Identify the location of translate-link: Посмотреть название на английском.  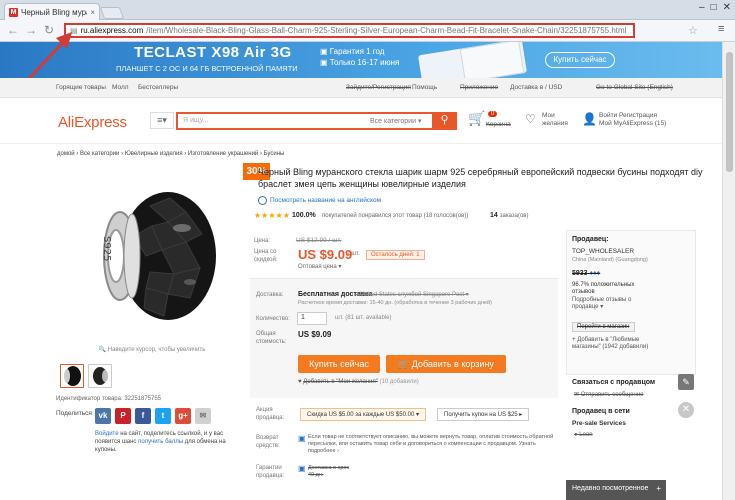
(325, 200).